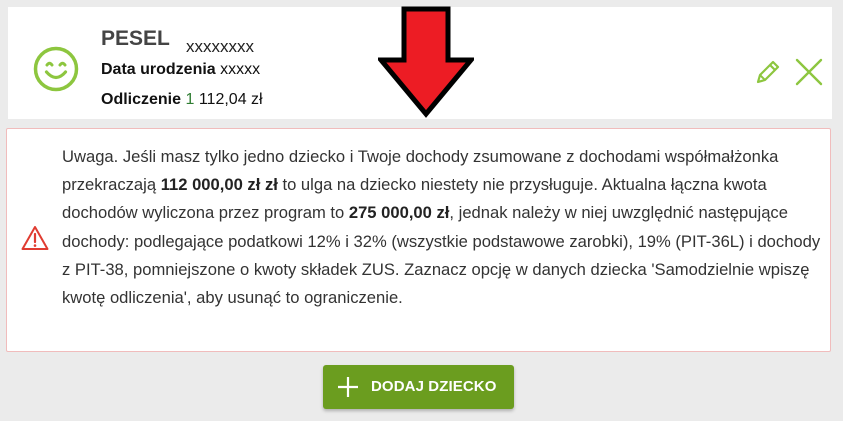 This screenshot has width=843, height=421. Describe the element at coordinates (434, 386) in the screenshot. I see `add-child-label: DODAJ DZIECKO` at that location.